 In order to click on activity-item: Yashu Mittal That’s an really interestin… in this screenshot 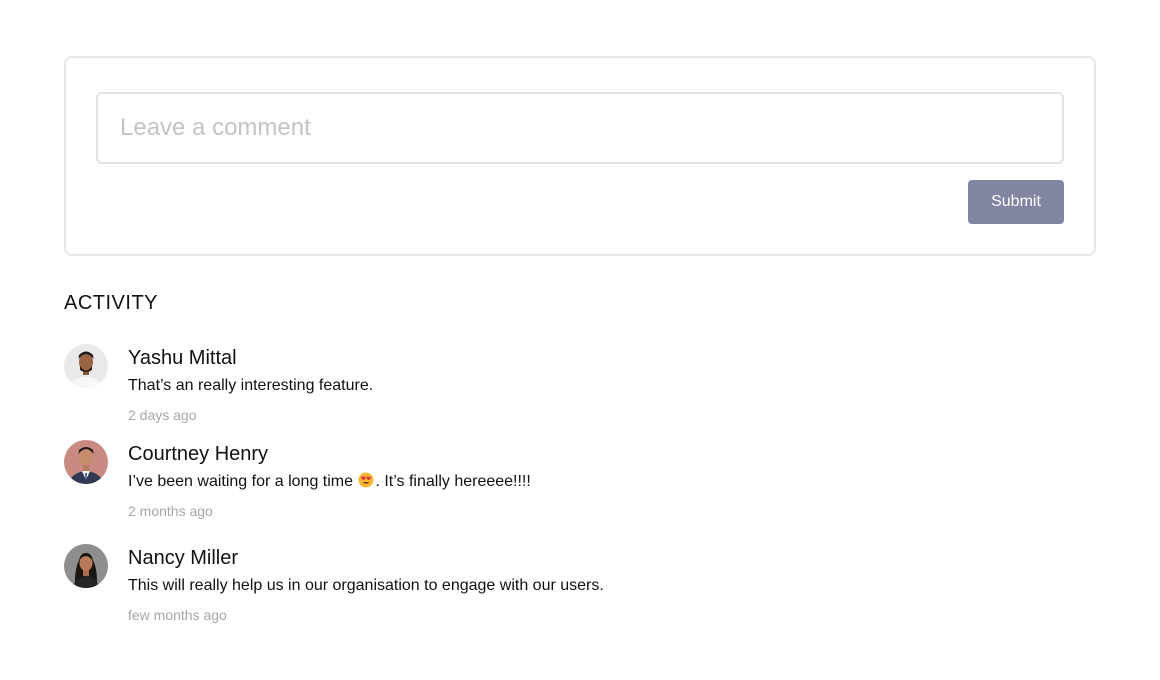, I will do `click(580, 392)`.